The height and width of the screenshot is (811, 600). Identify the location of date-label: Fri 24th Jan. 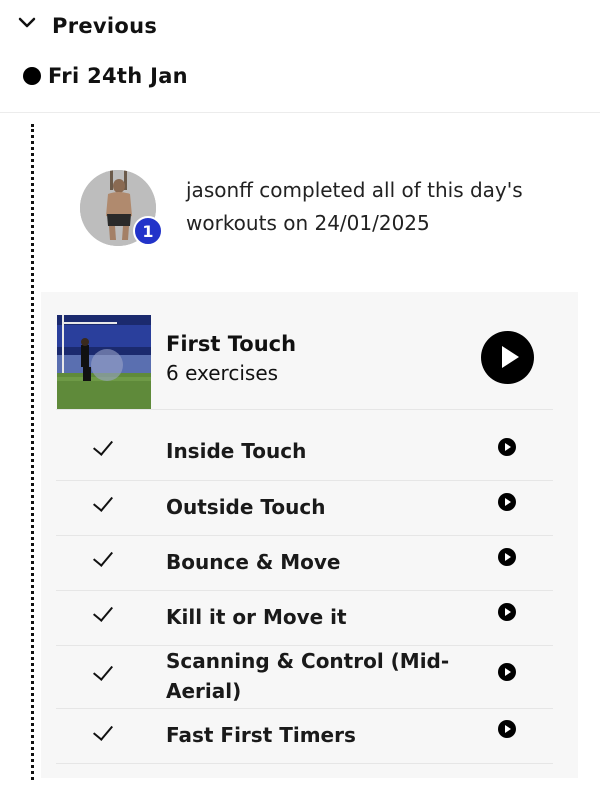
(118, 76).